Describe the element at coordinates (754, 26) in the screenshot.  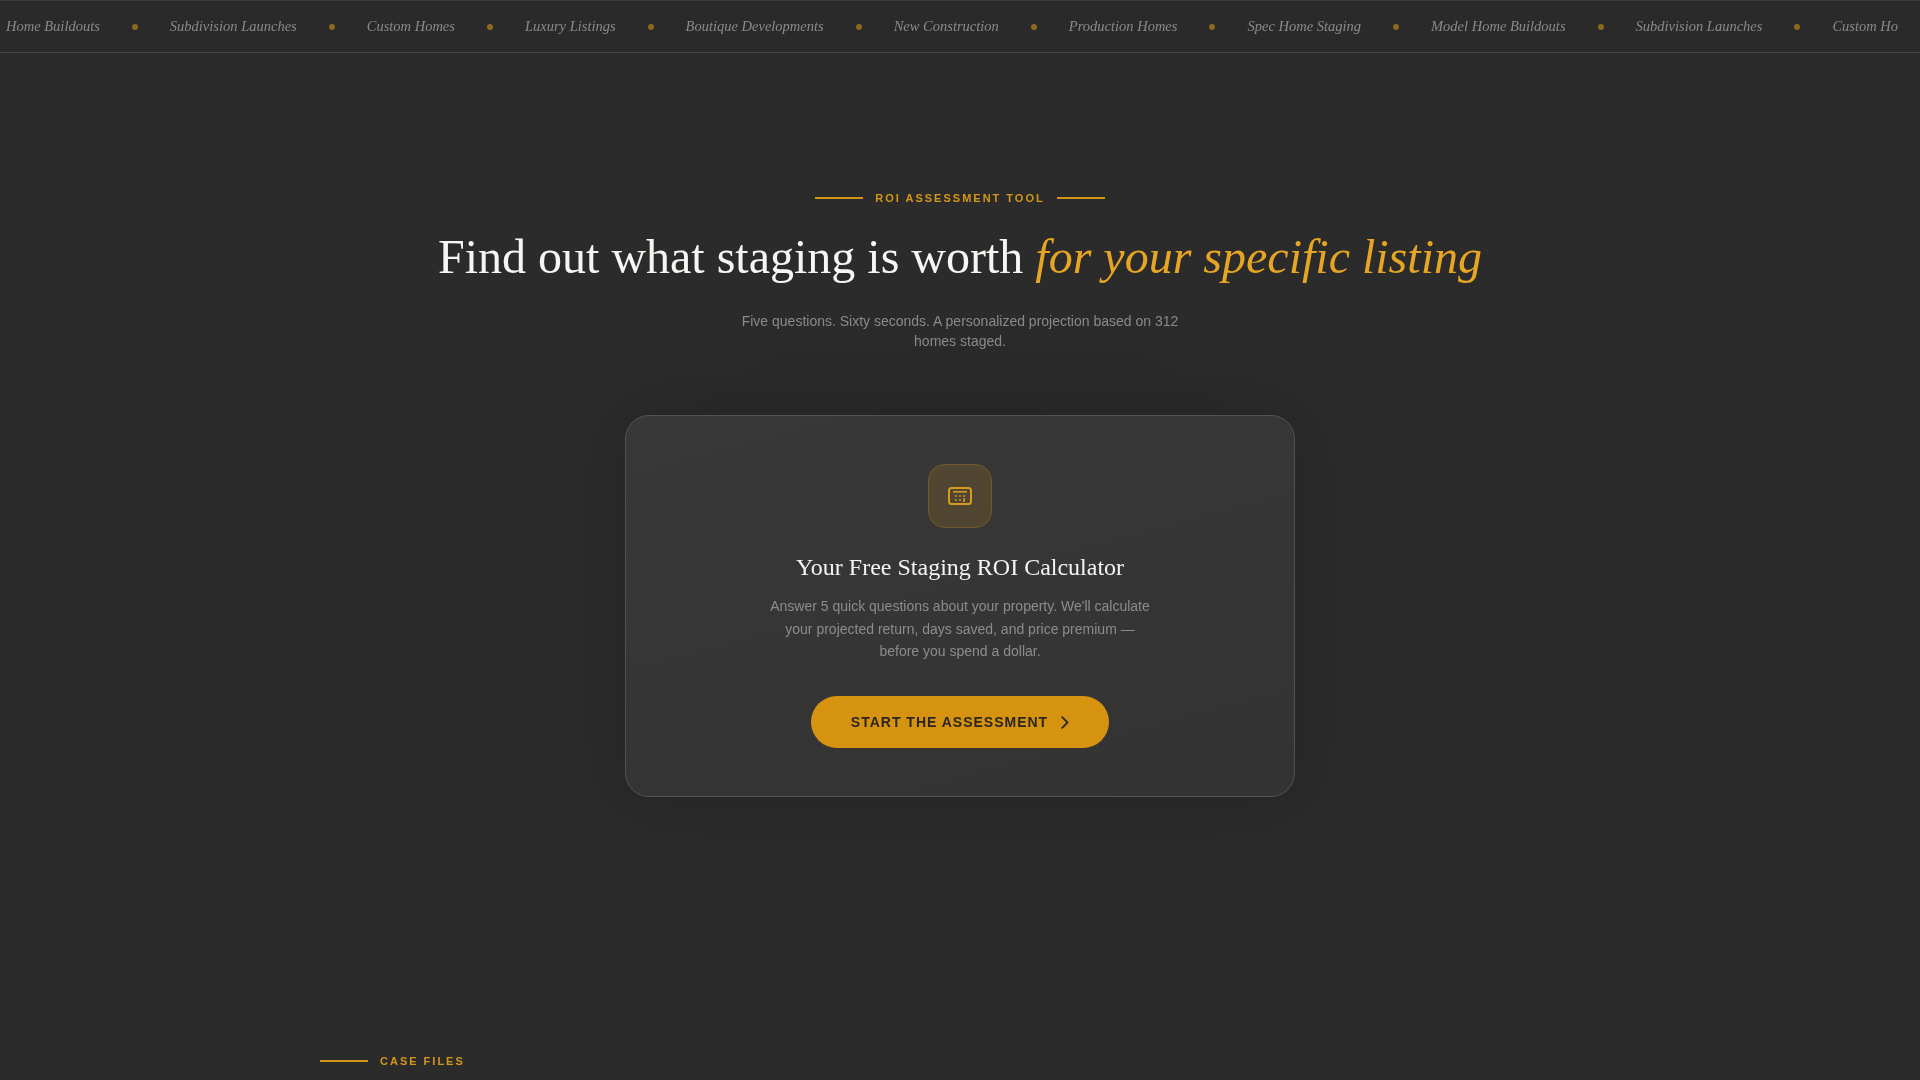
I see `ticker-item: Boutique Developments` at that location.